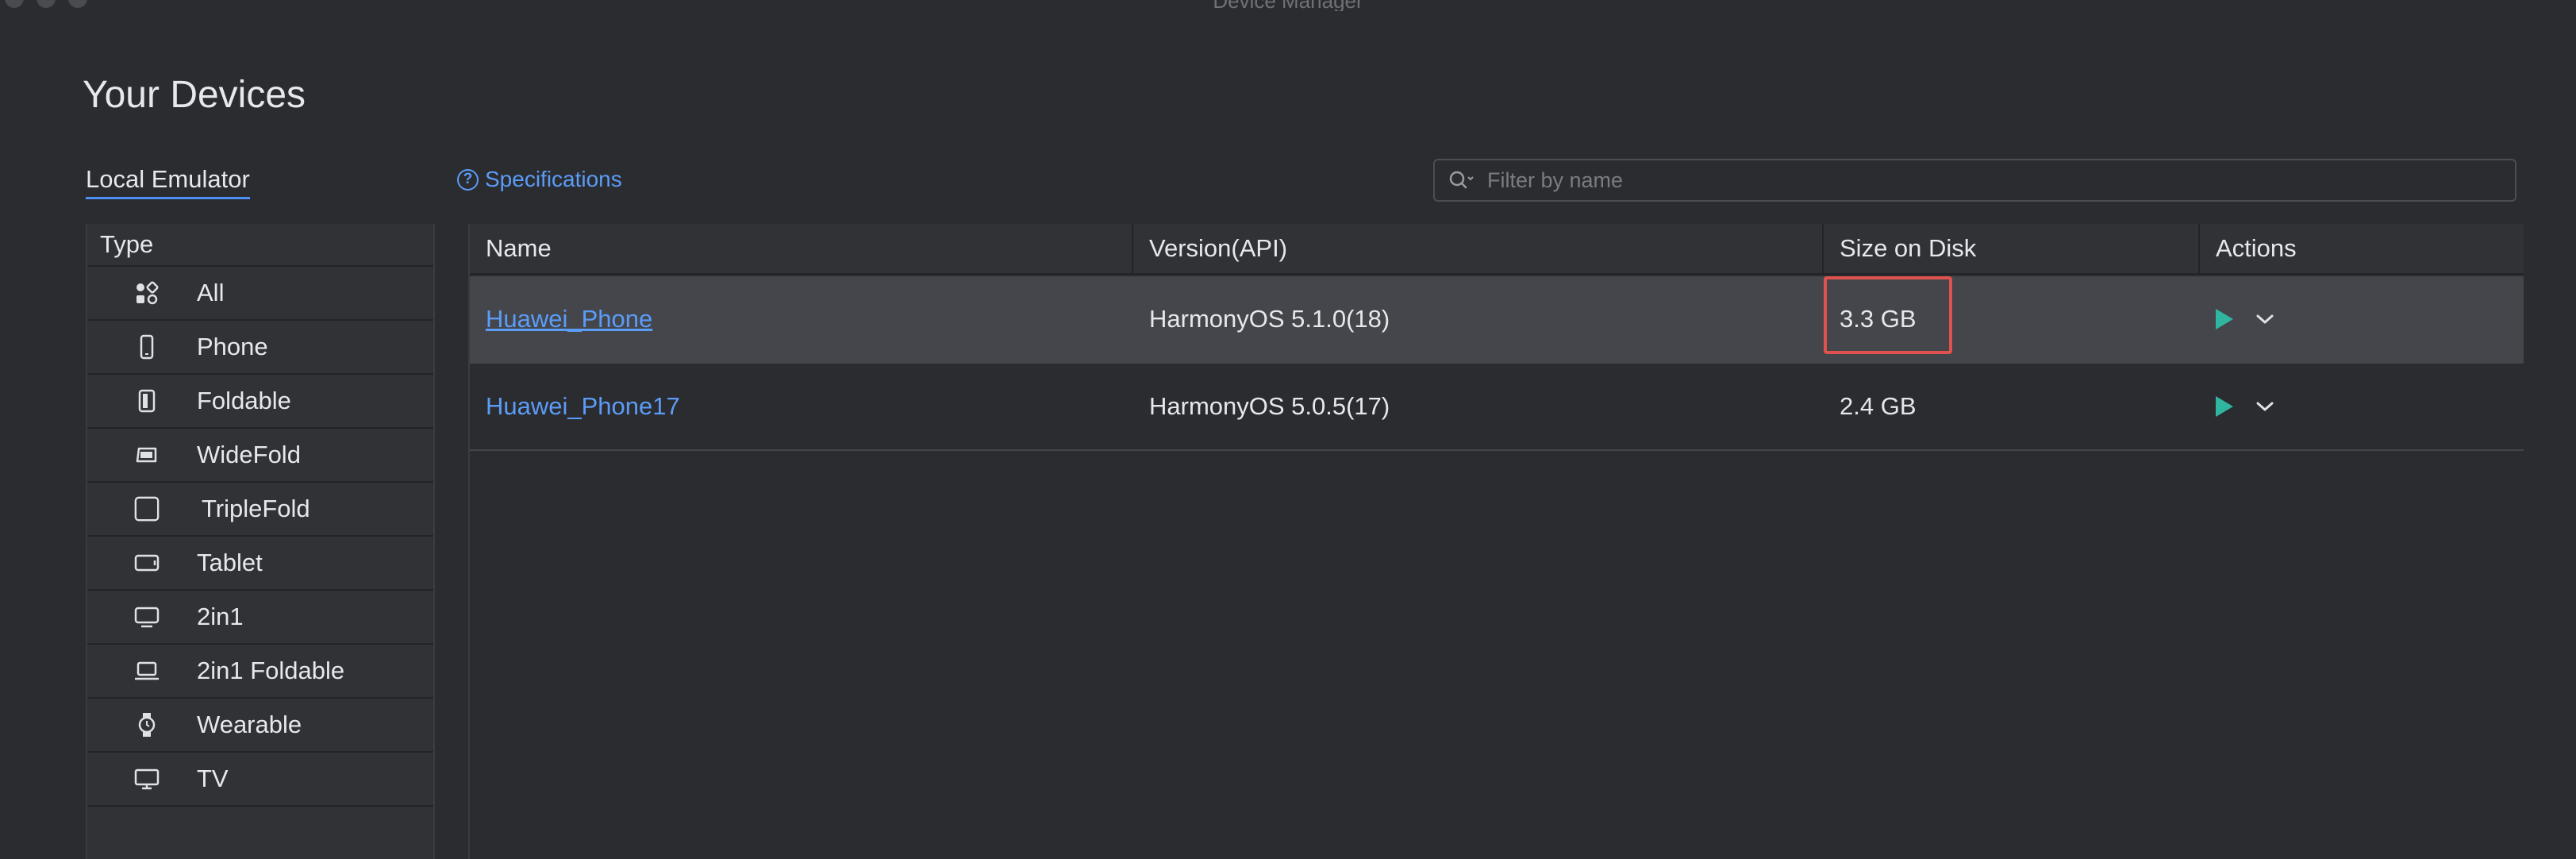  Describe the element at coordinates (146, 778) in the screenshot. I see `tv-icon` at that location.